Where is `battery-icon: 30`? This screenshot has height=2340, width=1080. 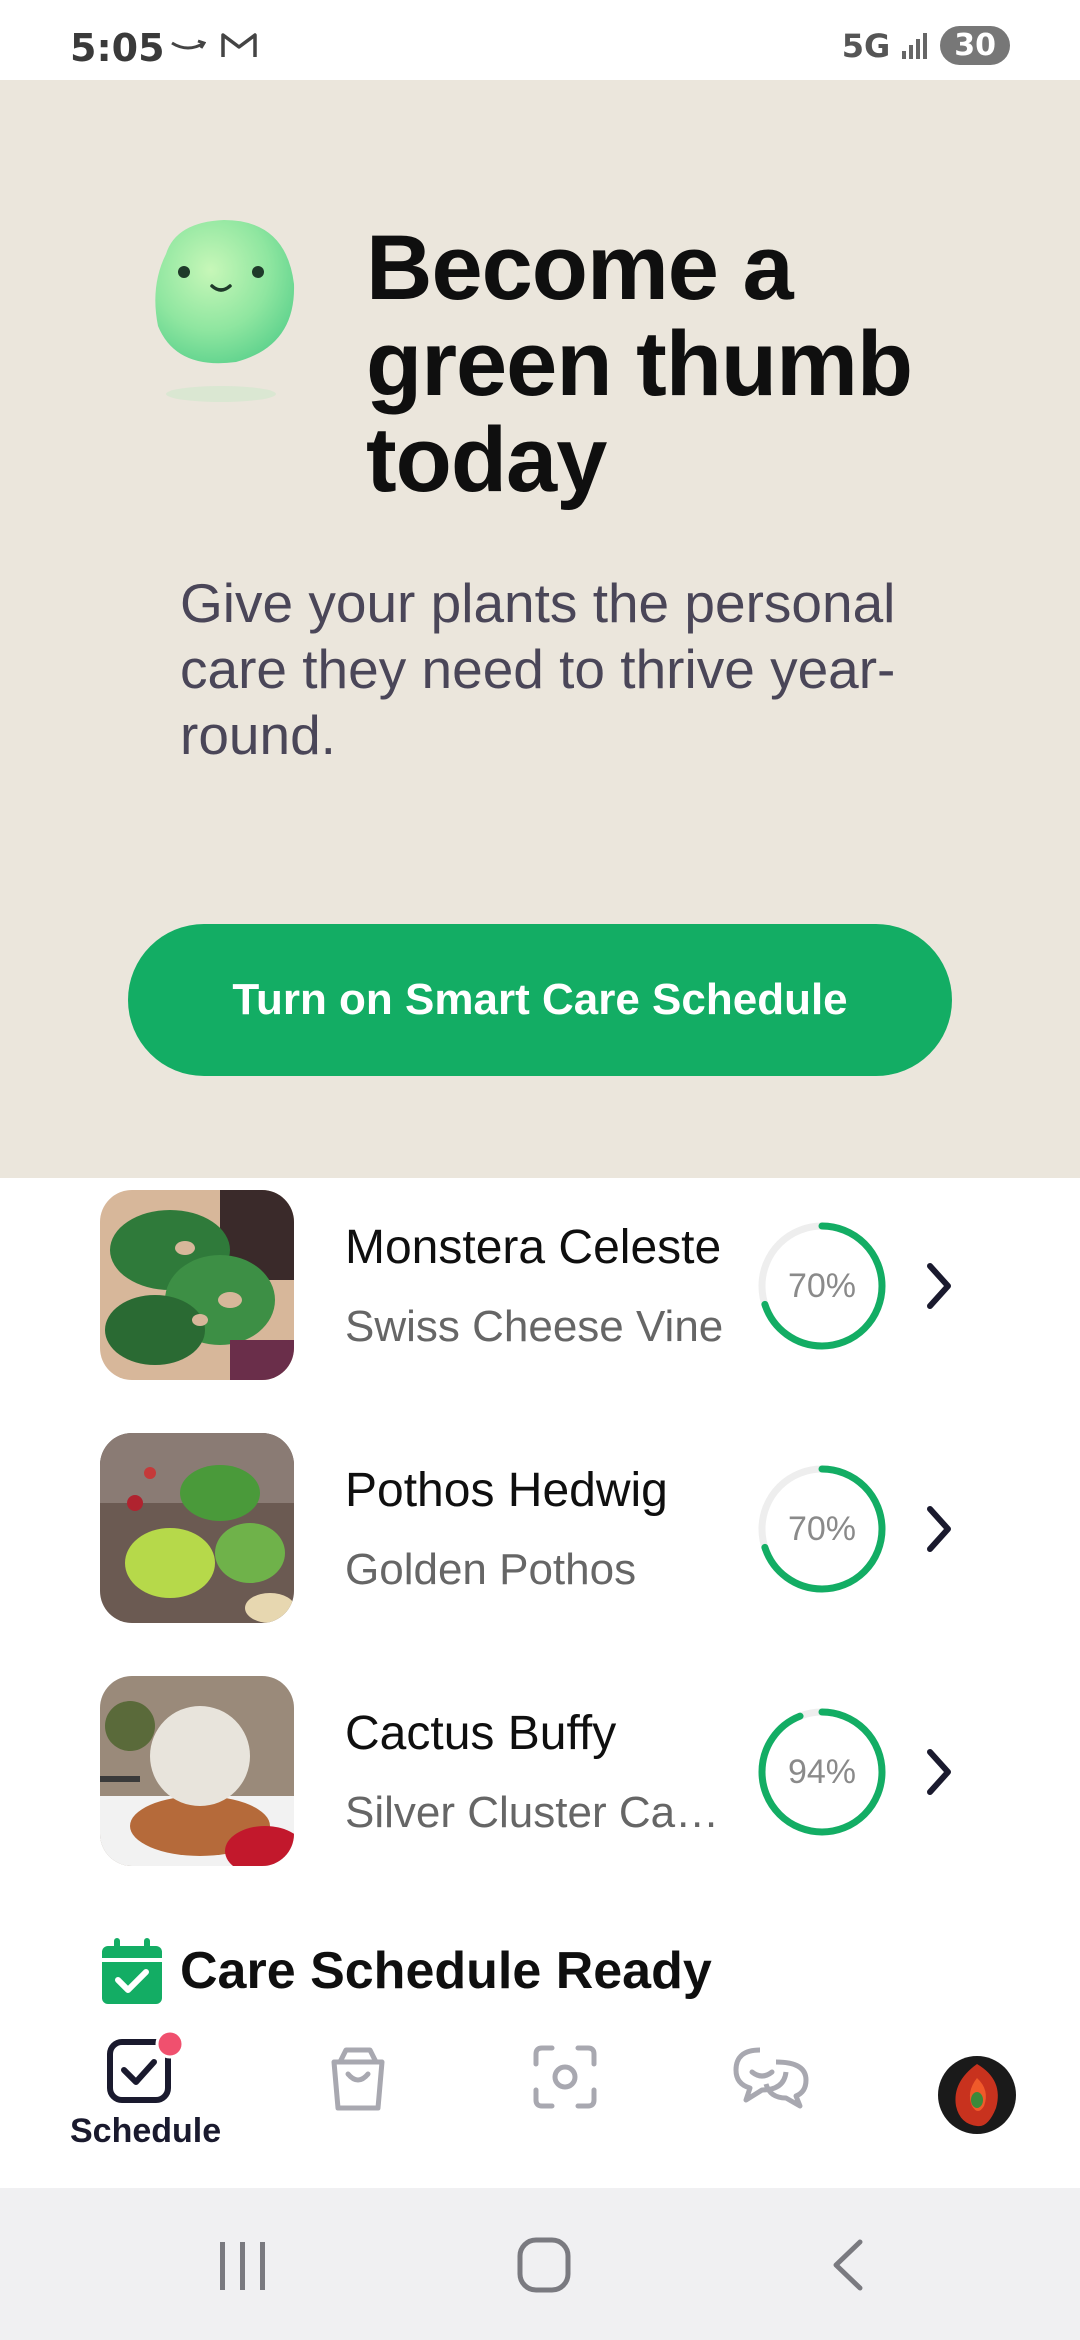
battery-icon: 30 is located at coordinates (975, 45).